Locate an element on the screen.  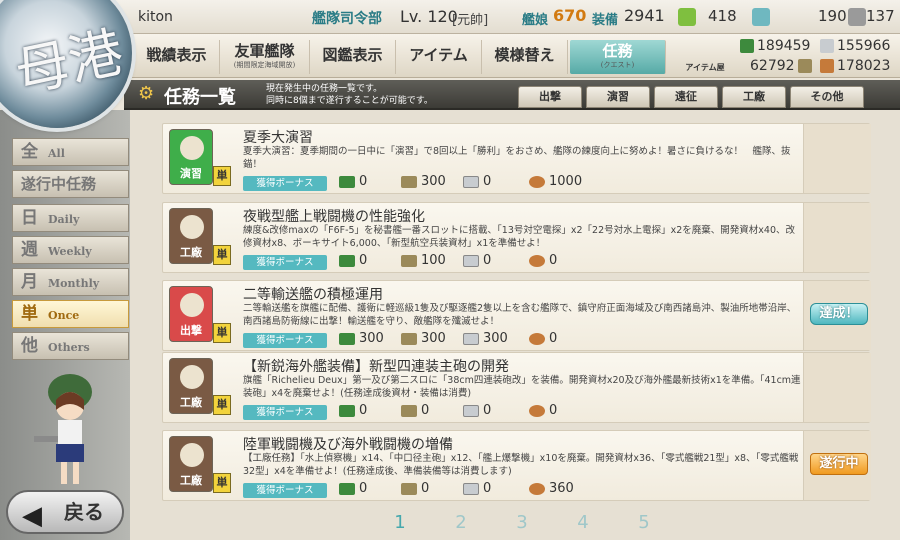
quest-status-area: 達成！ is located at coordinates (837, 315).